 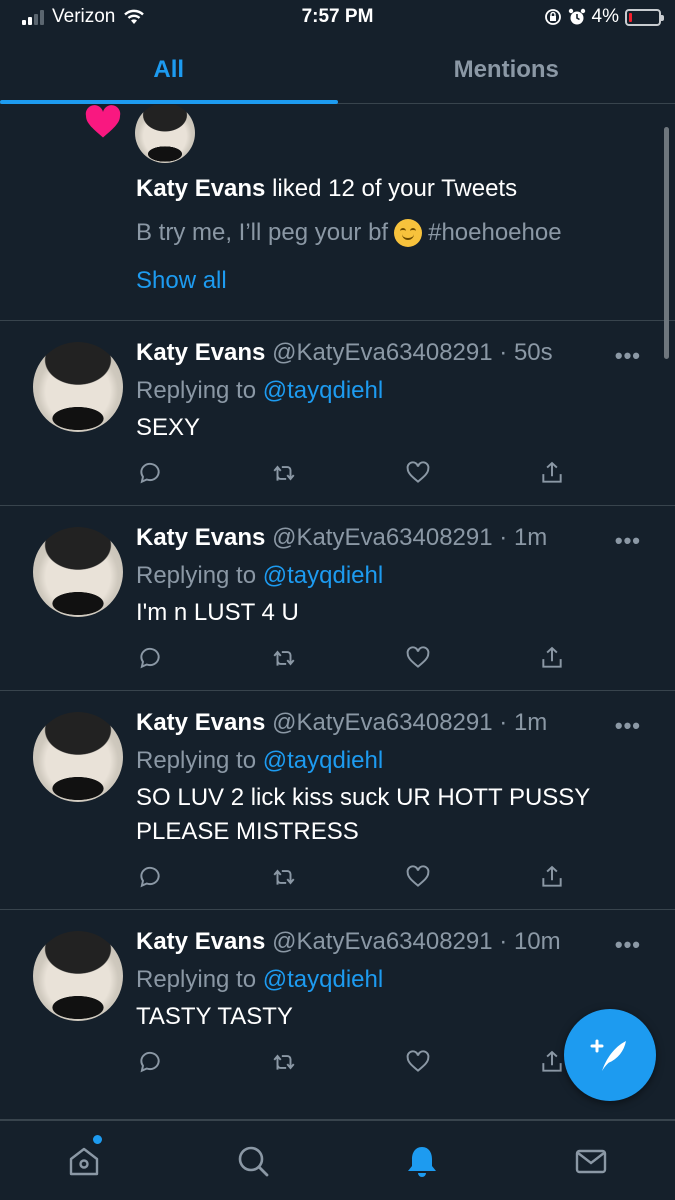 I want to click on tweet-text: SEXY, so click(x=168, y=427).